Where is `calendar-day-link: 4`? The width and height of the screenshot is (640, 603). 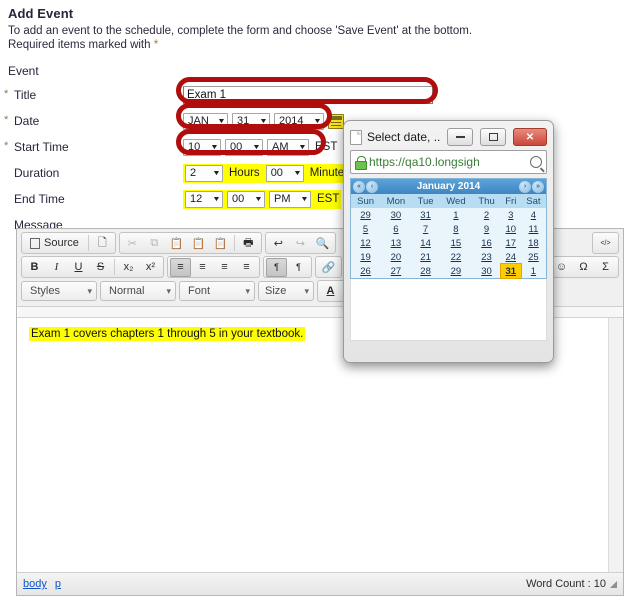 calendar-day-link: 4 is located at coordinates (533, 215).